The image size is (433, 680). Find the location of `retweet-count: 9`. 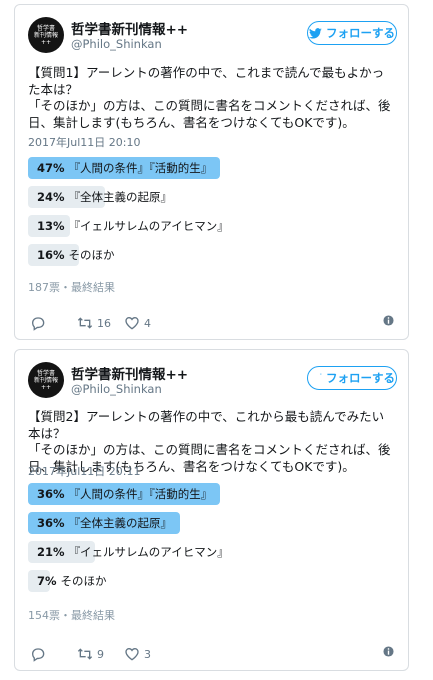

retweet-count: 9 is located at coordinates (100, 654).